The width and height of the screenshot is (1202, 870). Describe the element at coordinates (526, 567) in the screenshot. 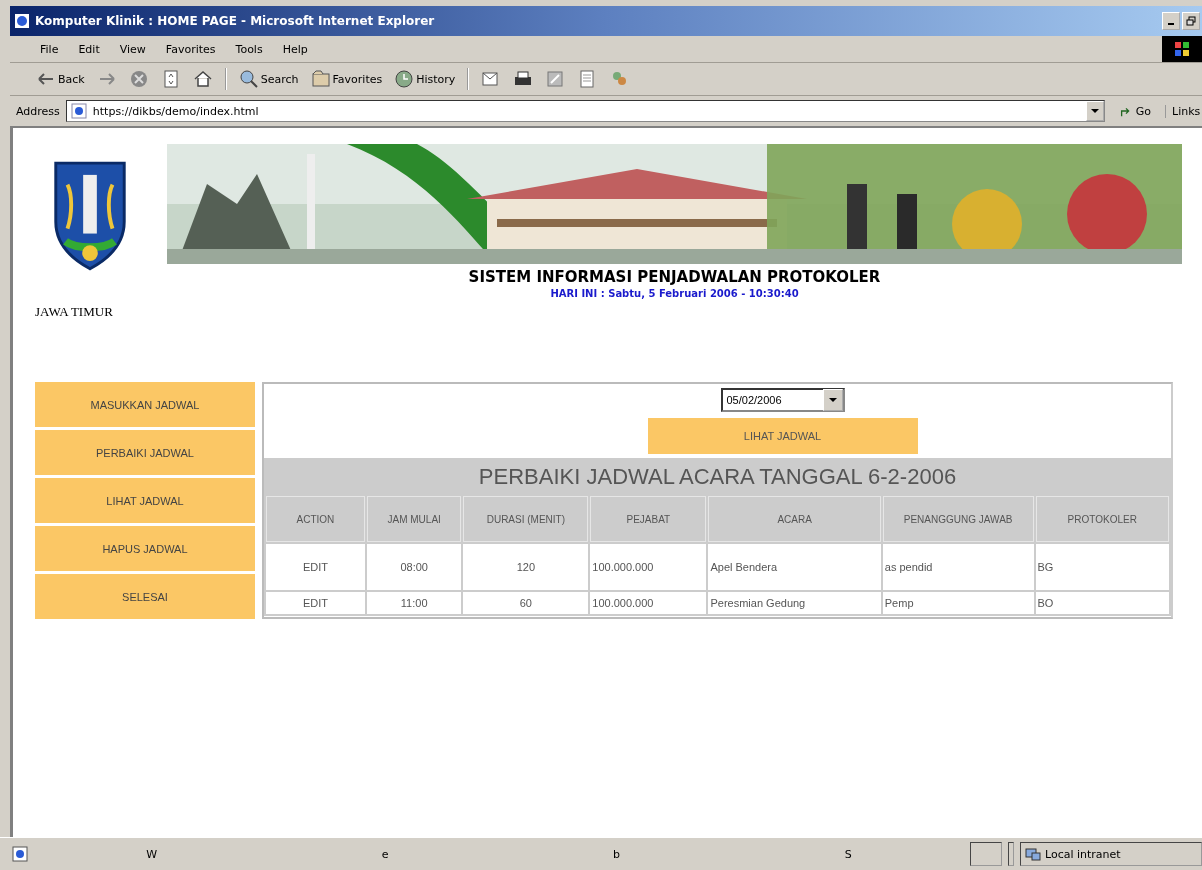

I see `table-cell: 120` at that location.